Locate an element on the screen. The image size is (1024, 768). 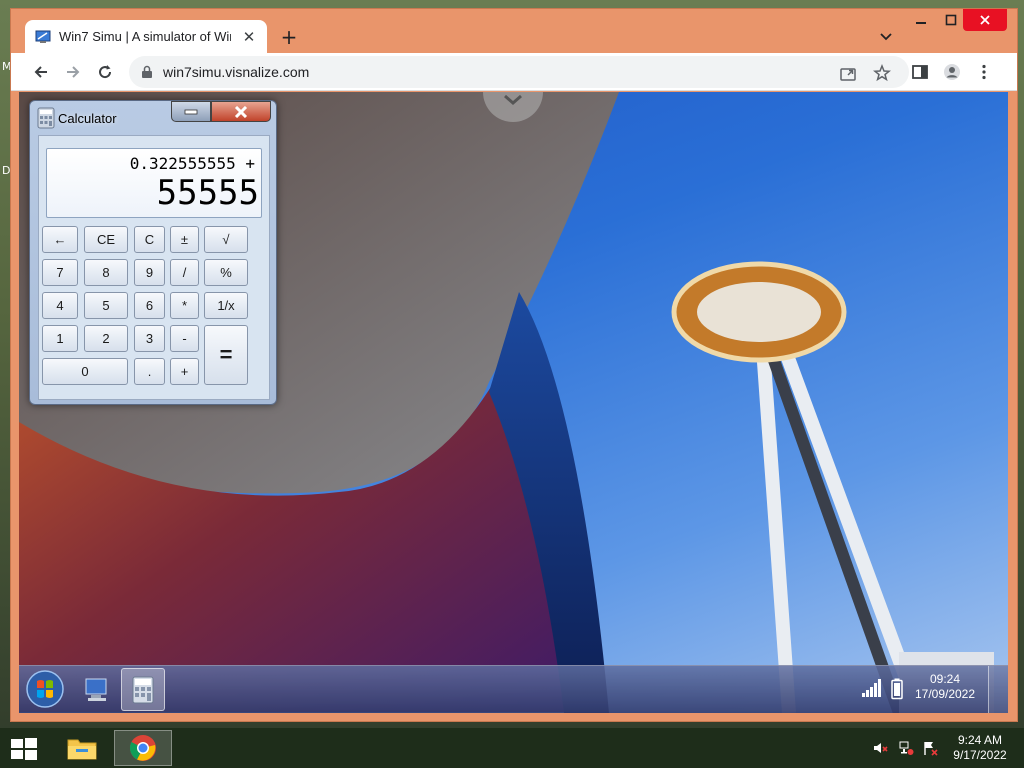
calculator-app-icon is located at coordinates (46, 118).